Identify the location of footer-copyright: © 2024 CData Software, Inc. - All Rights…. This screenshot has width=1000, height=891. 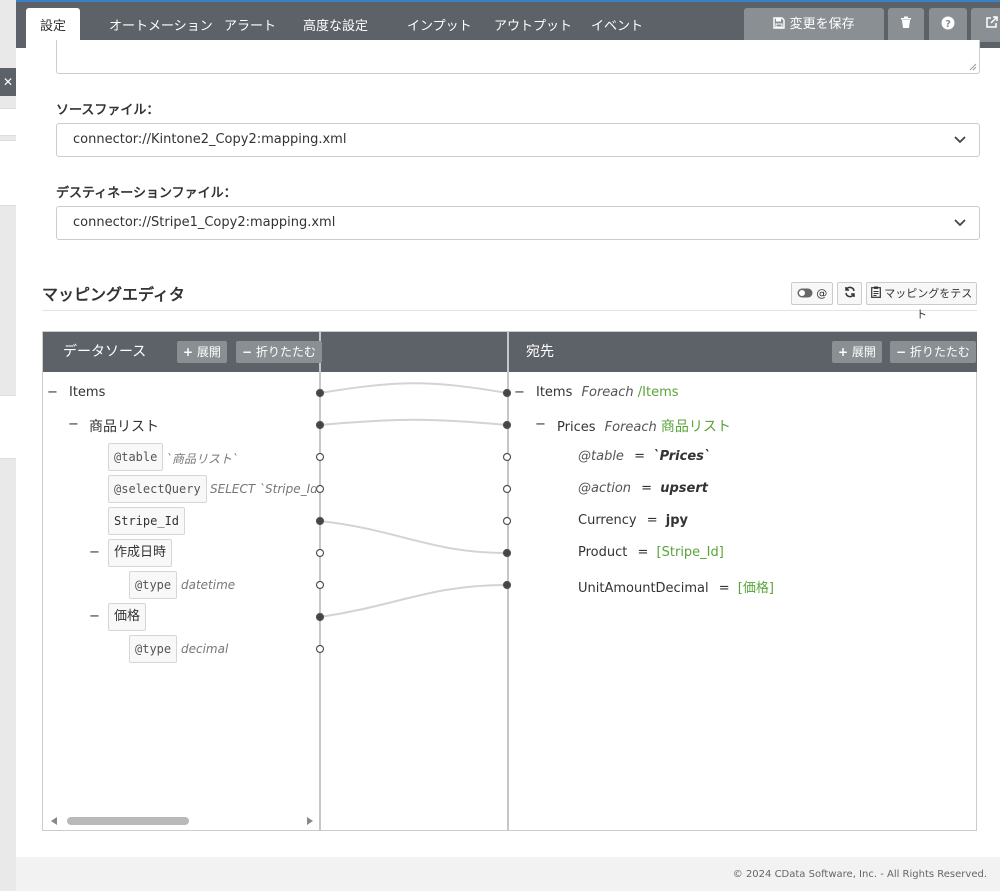
(859, 874).